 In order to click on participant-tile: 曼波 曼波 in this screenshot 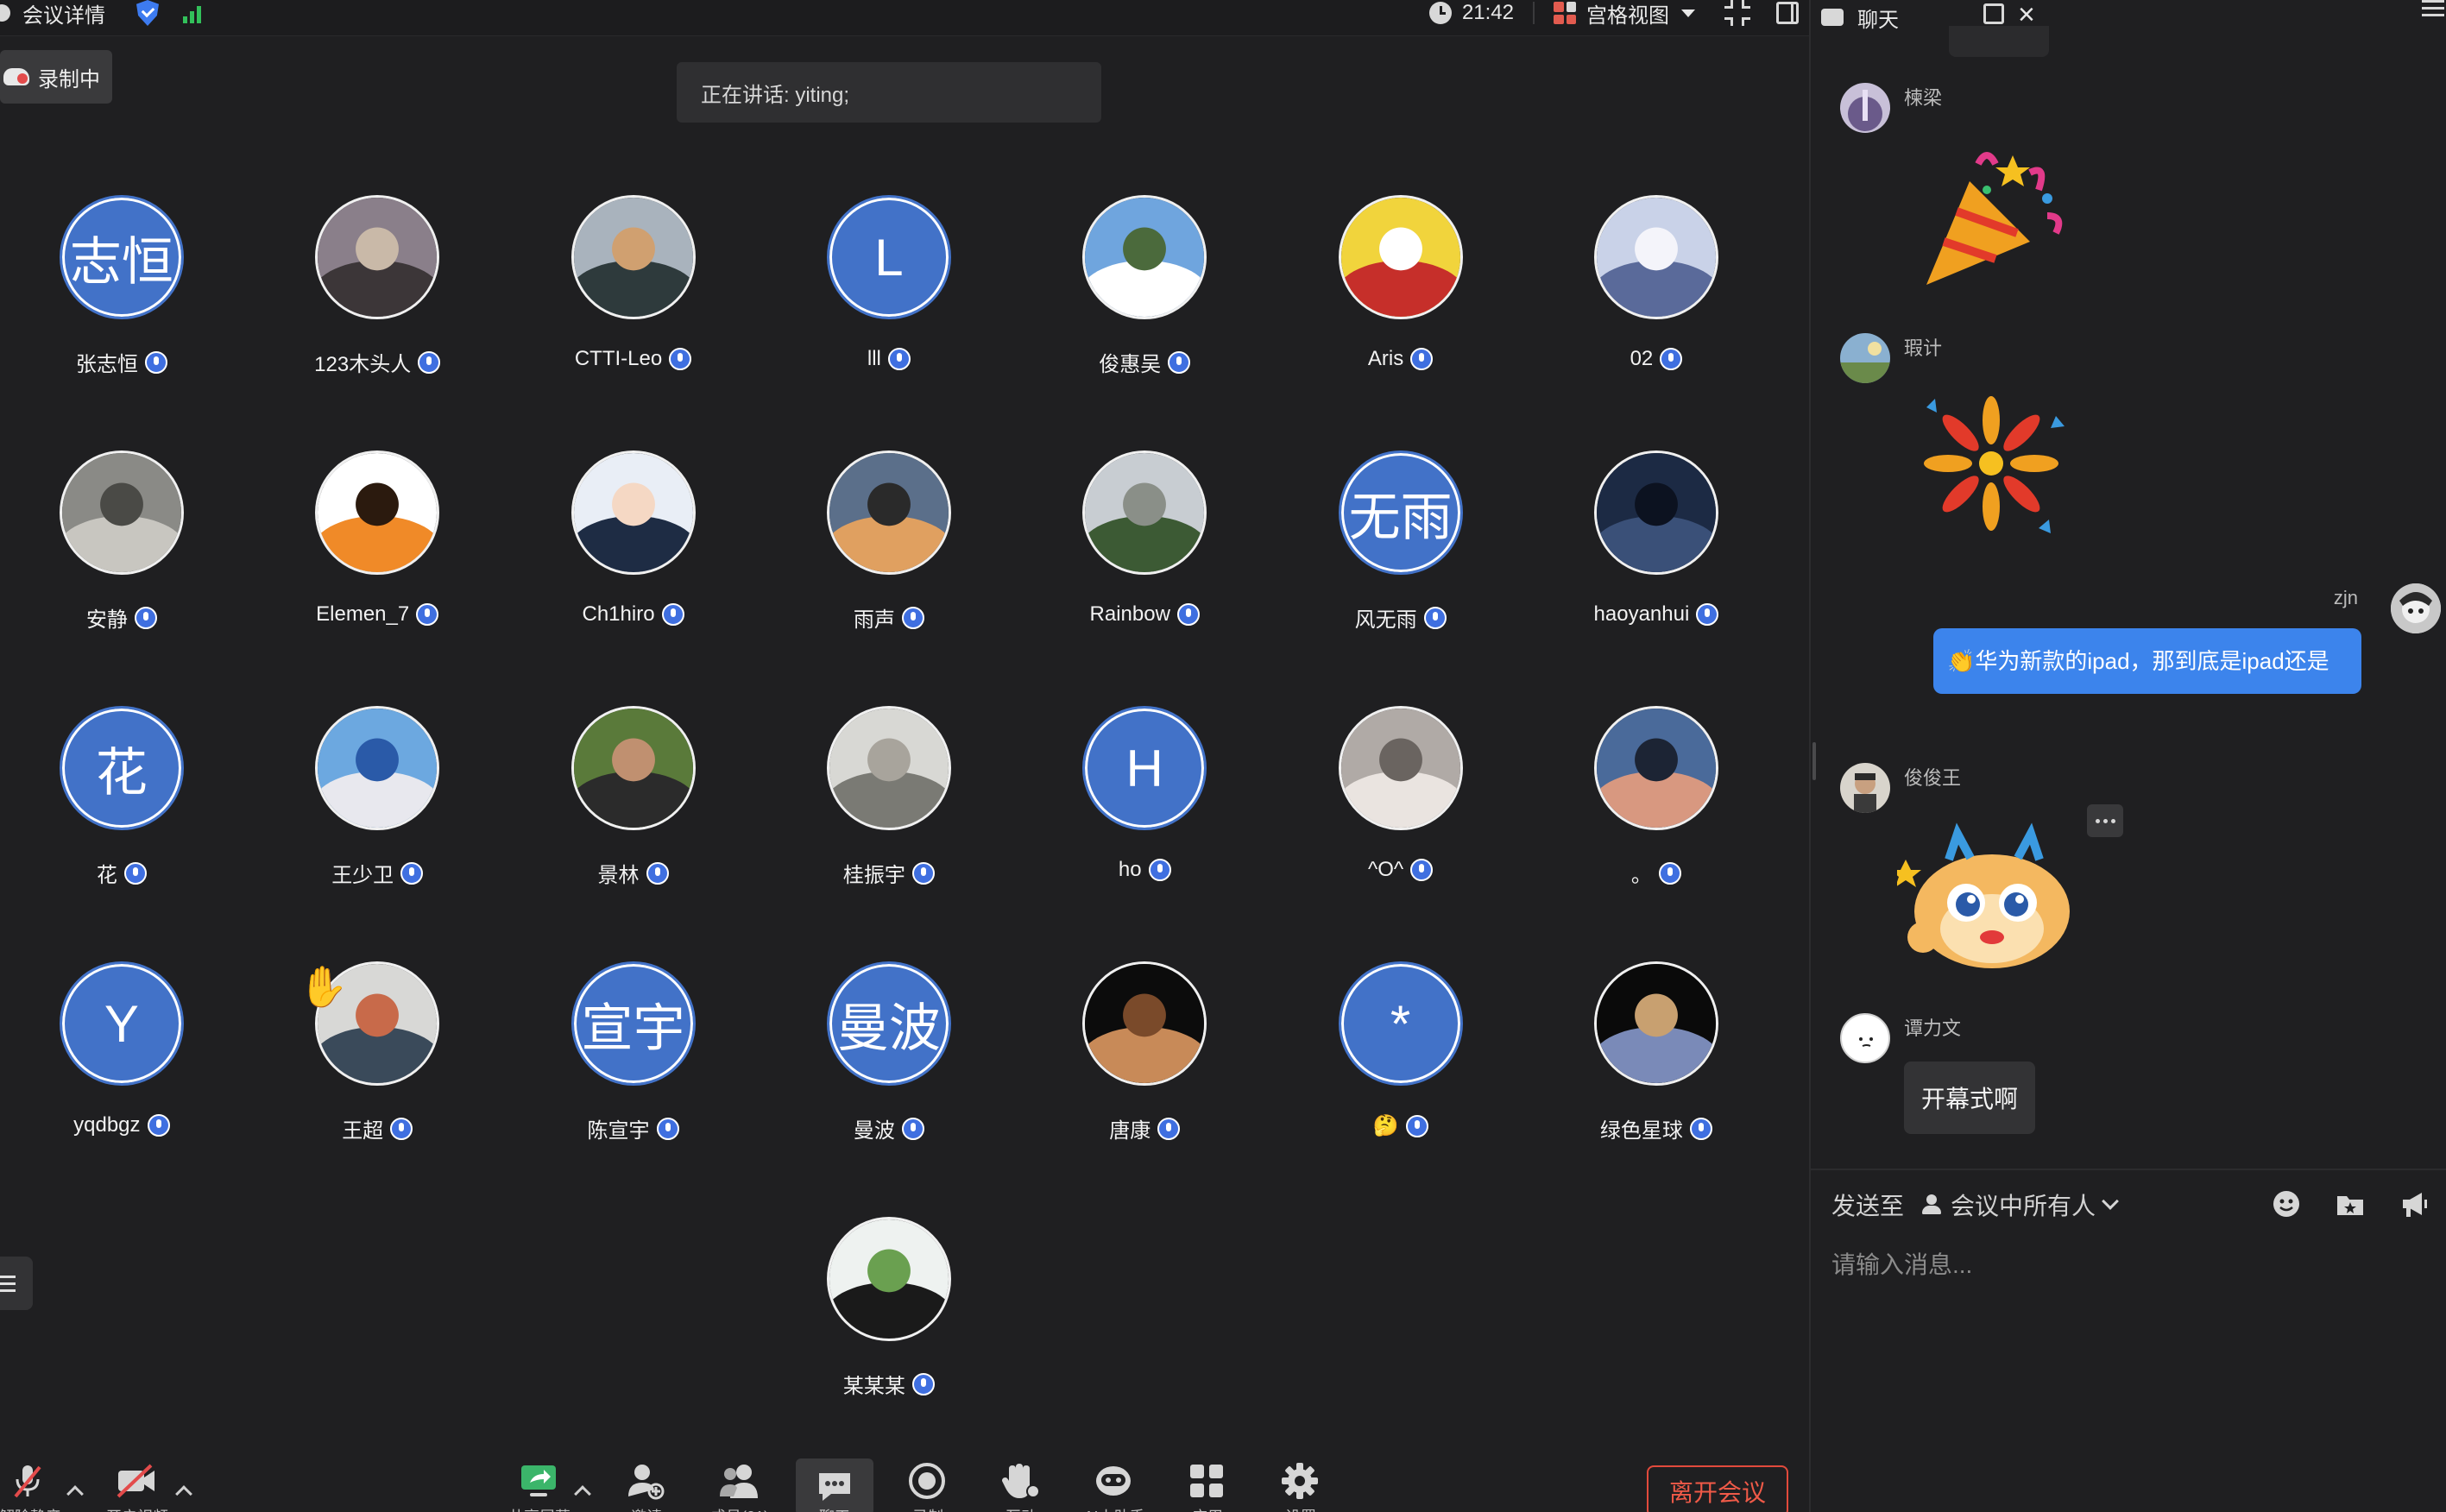, I will do `click(889, 1065)`.